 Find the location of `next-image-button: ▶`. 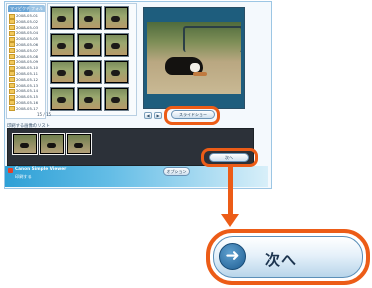

next-image-button: ▶ is located at coordinates (158, 115).